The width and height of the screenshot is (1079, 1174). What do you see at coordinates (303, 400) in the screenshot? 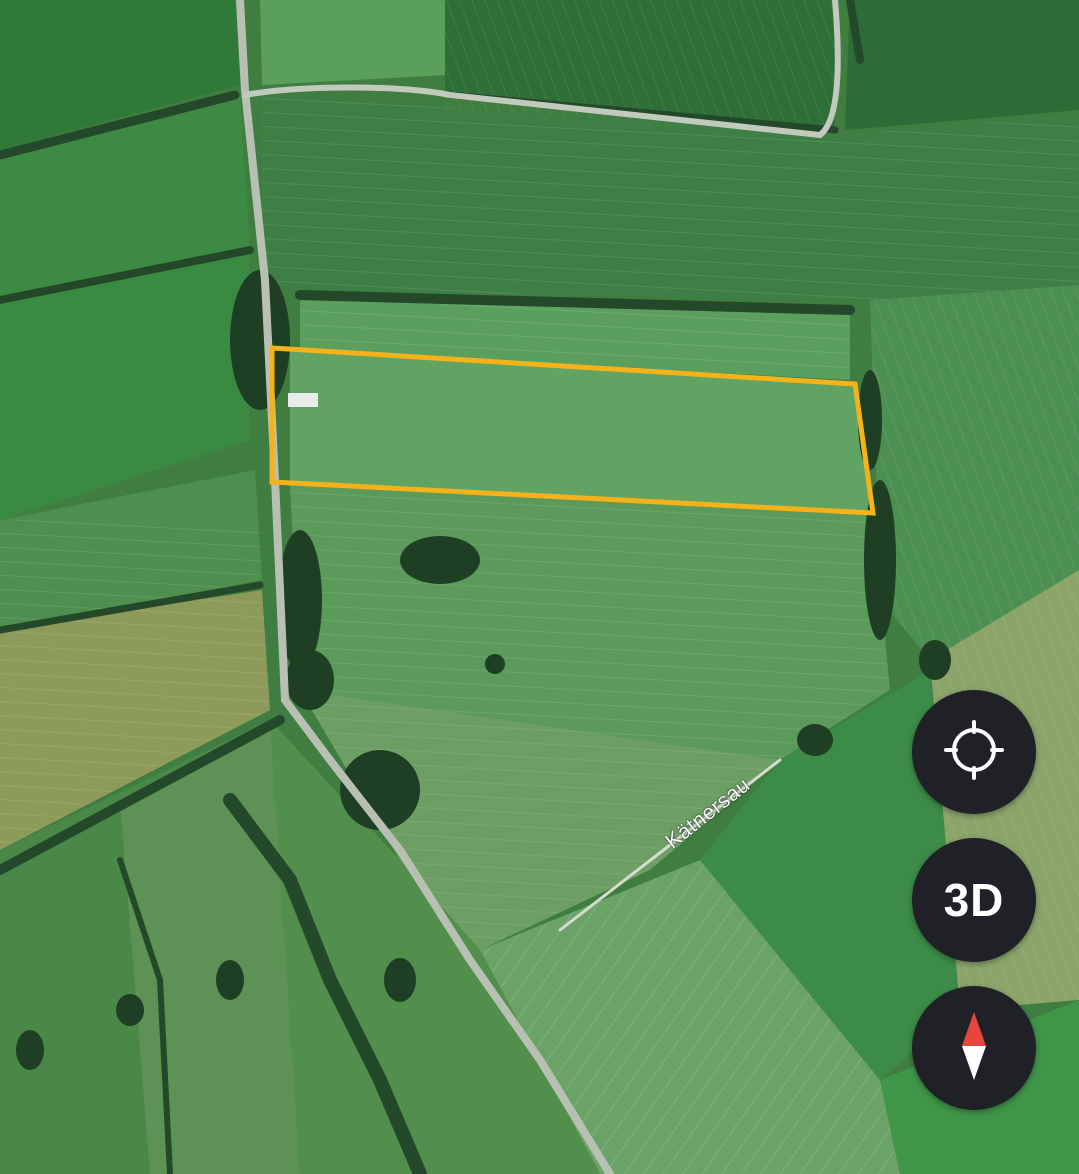
I see `building` at bounding box center [303, 400].